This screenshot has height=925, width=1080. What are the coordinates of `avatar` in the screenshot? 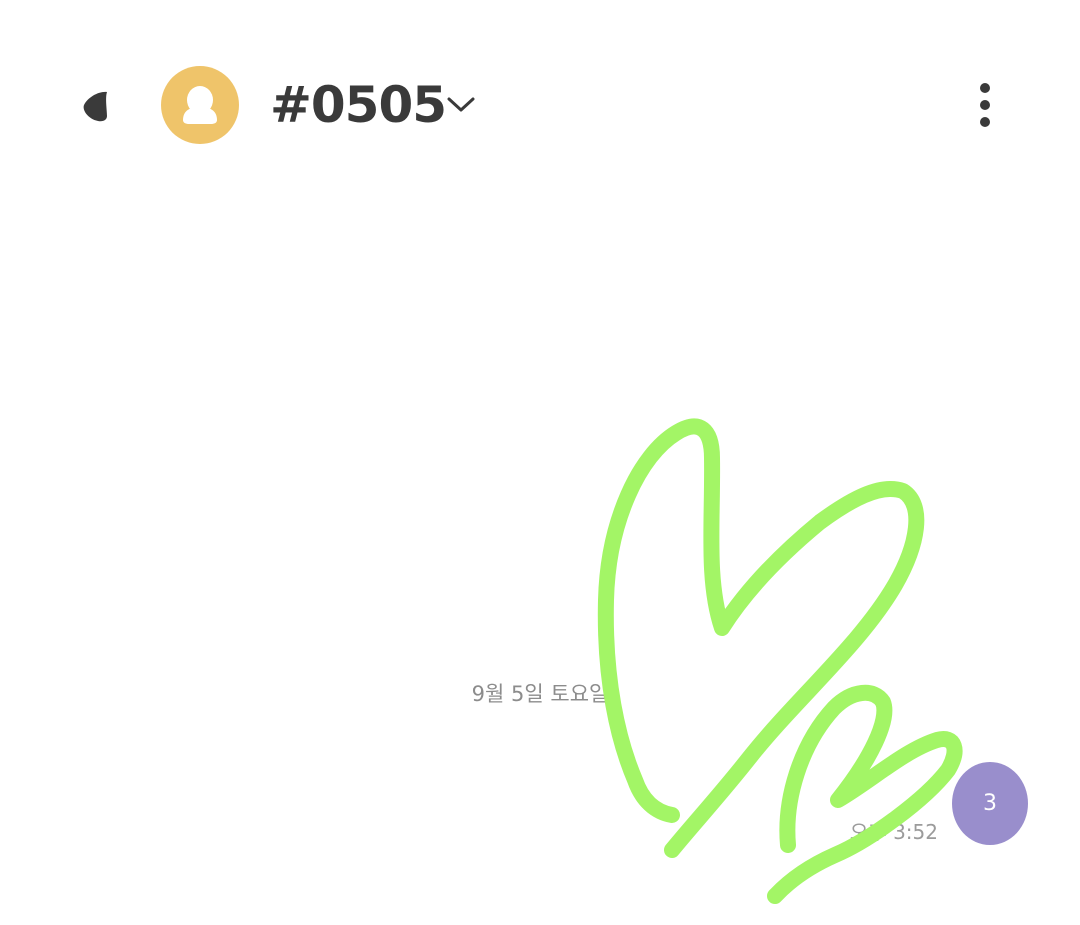 It's located at (200, 105).